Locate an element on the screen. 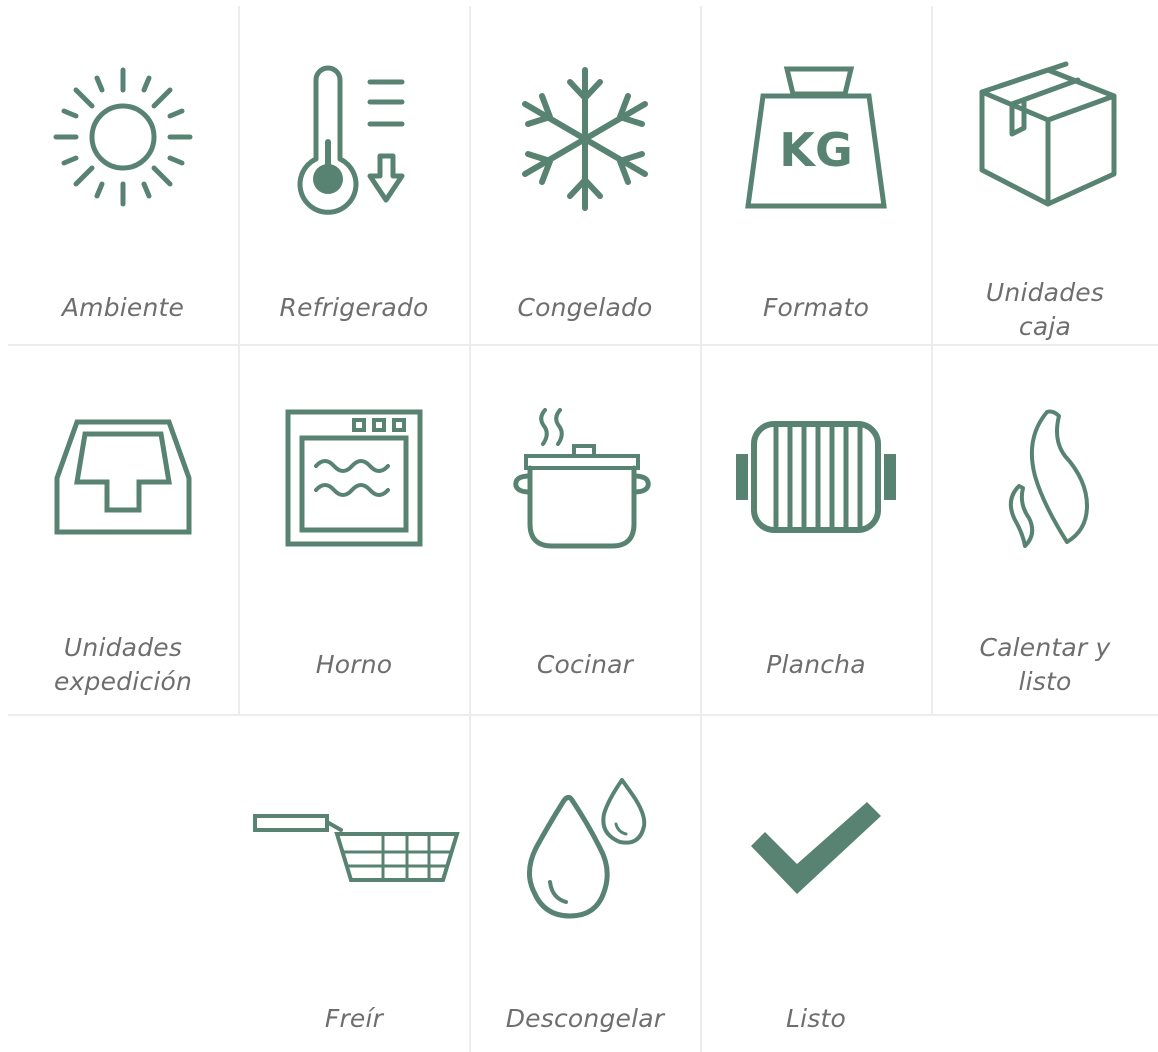 This screenshot has width=1158, height=1052. legend-item-cocinar: Cocinar is located at coordinates (585, 530).